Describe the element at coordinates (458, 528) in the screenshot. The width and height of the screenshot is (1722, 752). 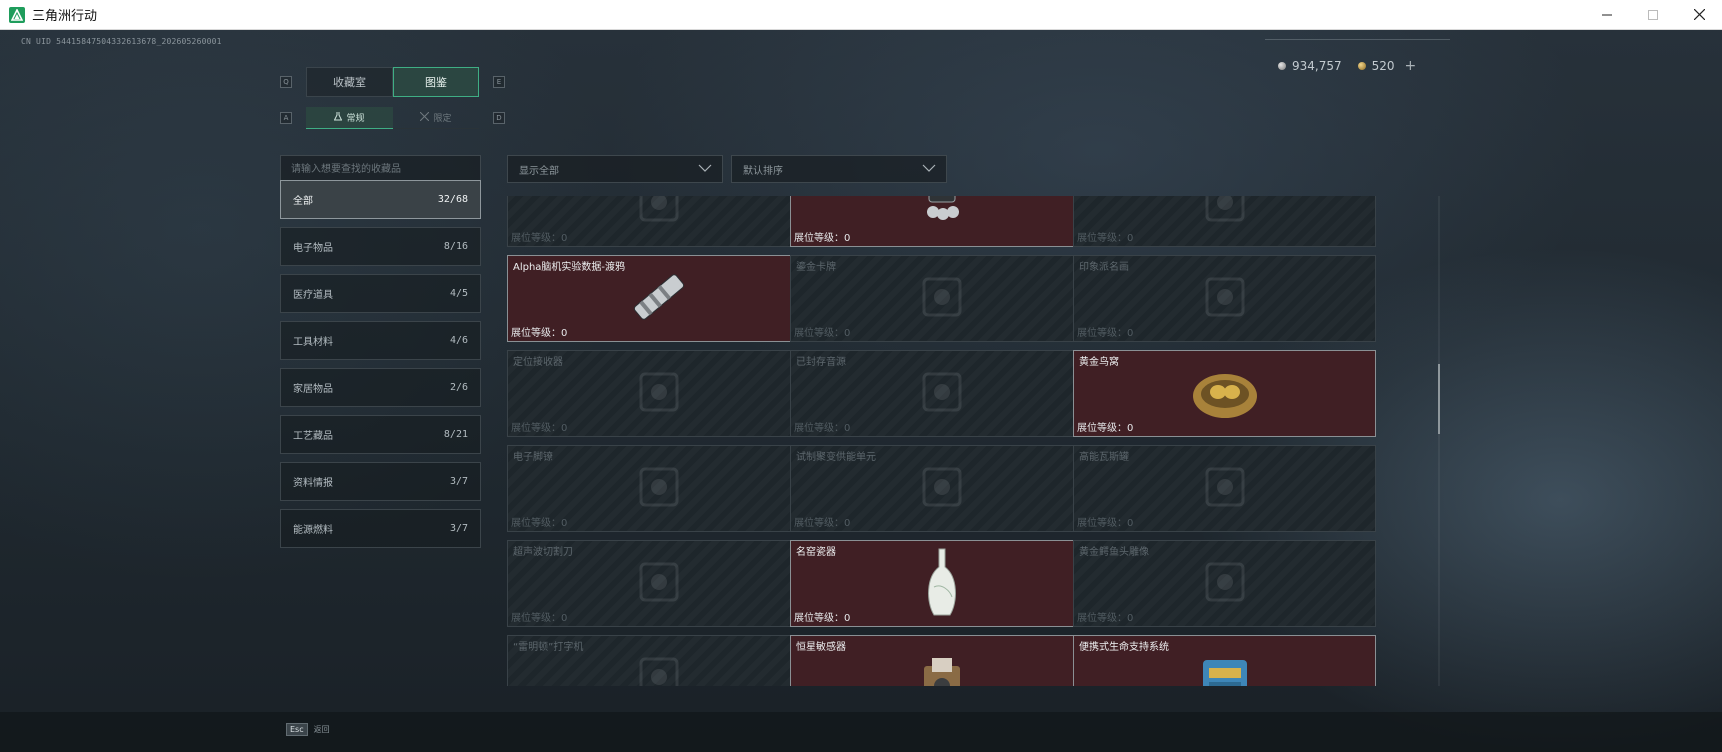
I see `category-count: 3/7` at that location.